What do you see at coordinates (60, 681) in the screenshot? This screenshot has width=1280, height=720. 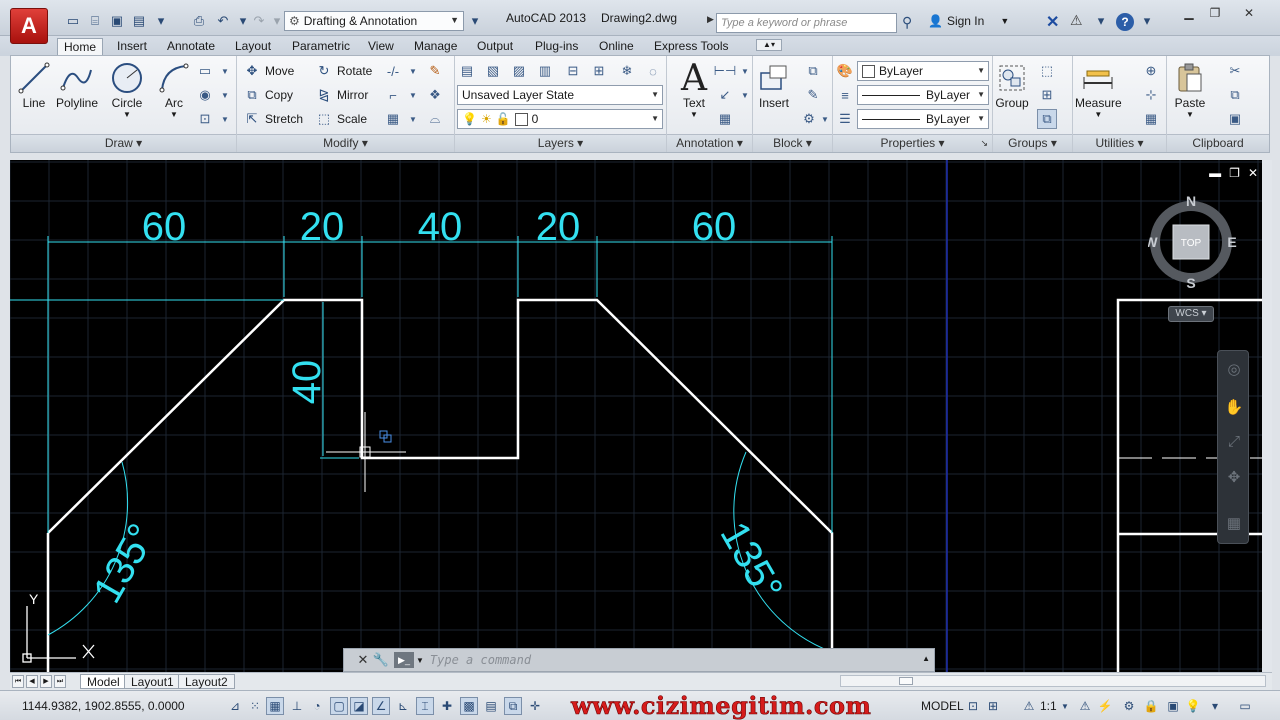 I see `last-tab-icon: ⏭` at bounding box center [60, 681].